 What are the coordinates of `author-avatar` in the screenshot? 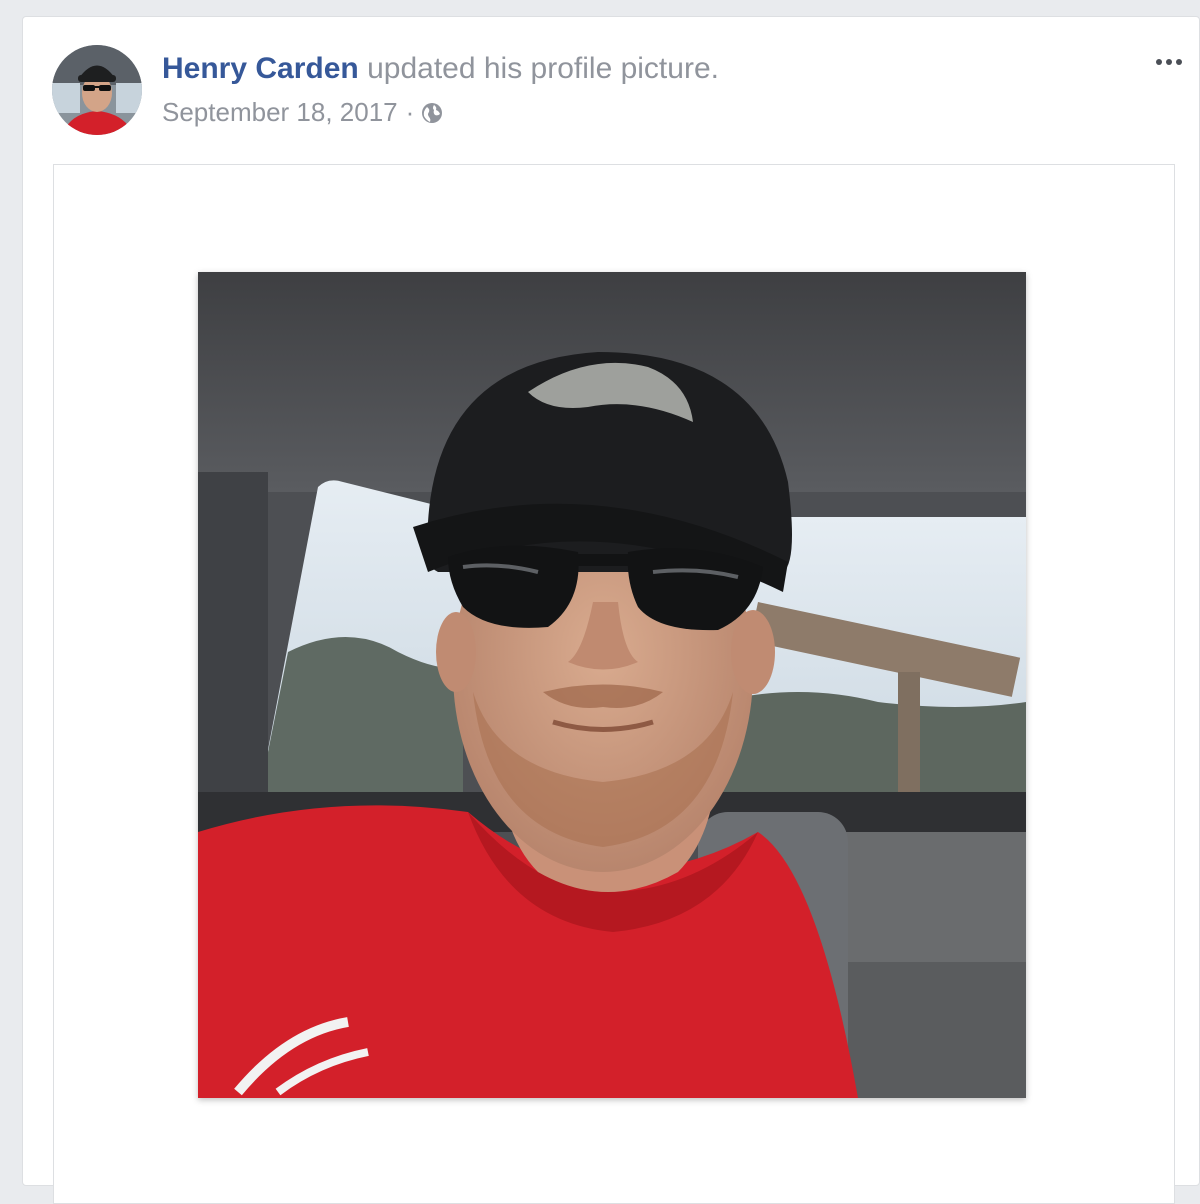 It's located at (97, 90).